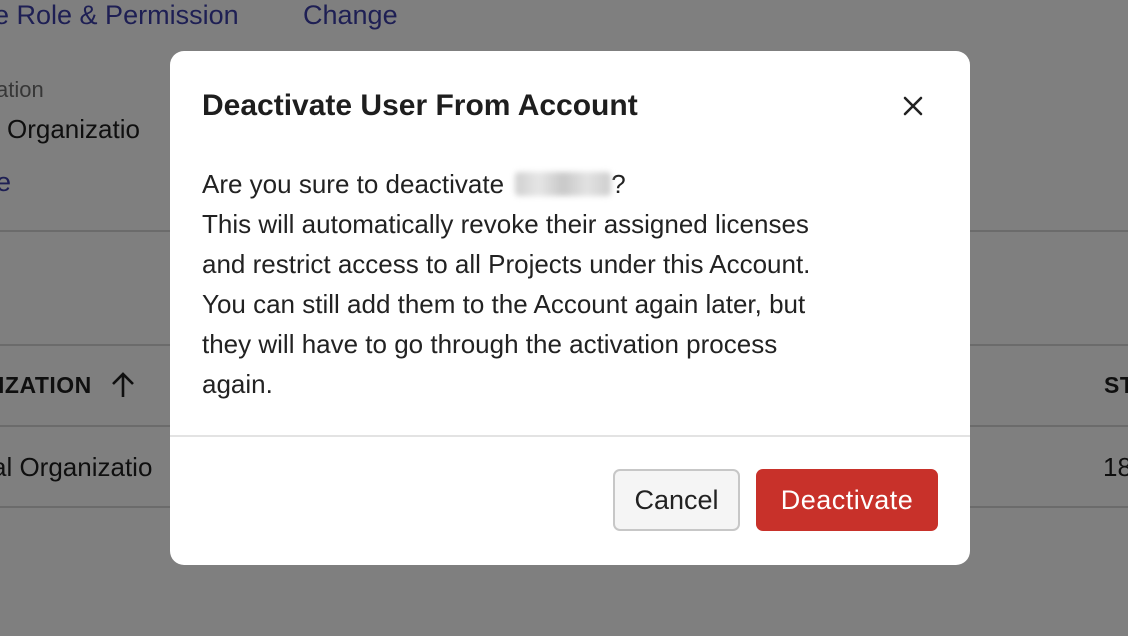 The image size is (1128, 636). I want to click on redacted-username, so click(563, 184).